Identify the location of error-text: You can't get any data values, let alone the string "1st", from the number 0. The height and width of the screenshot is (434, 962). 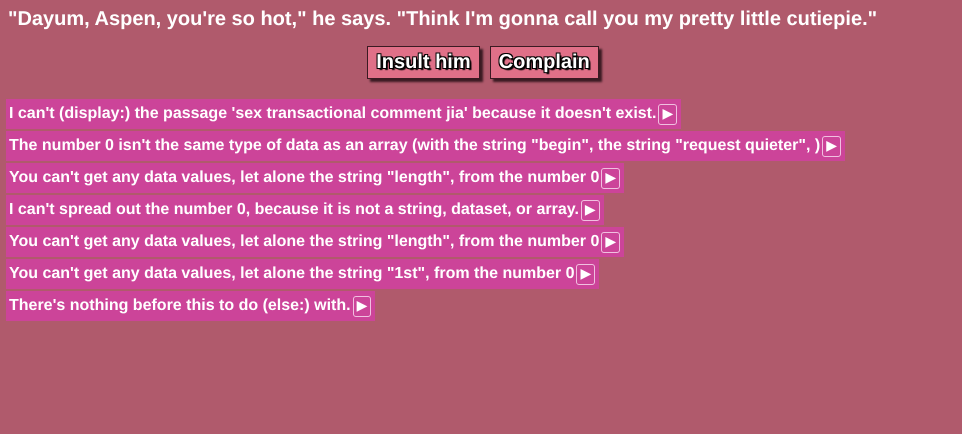
(291, 274).